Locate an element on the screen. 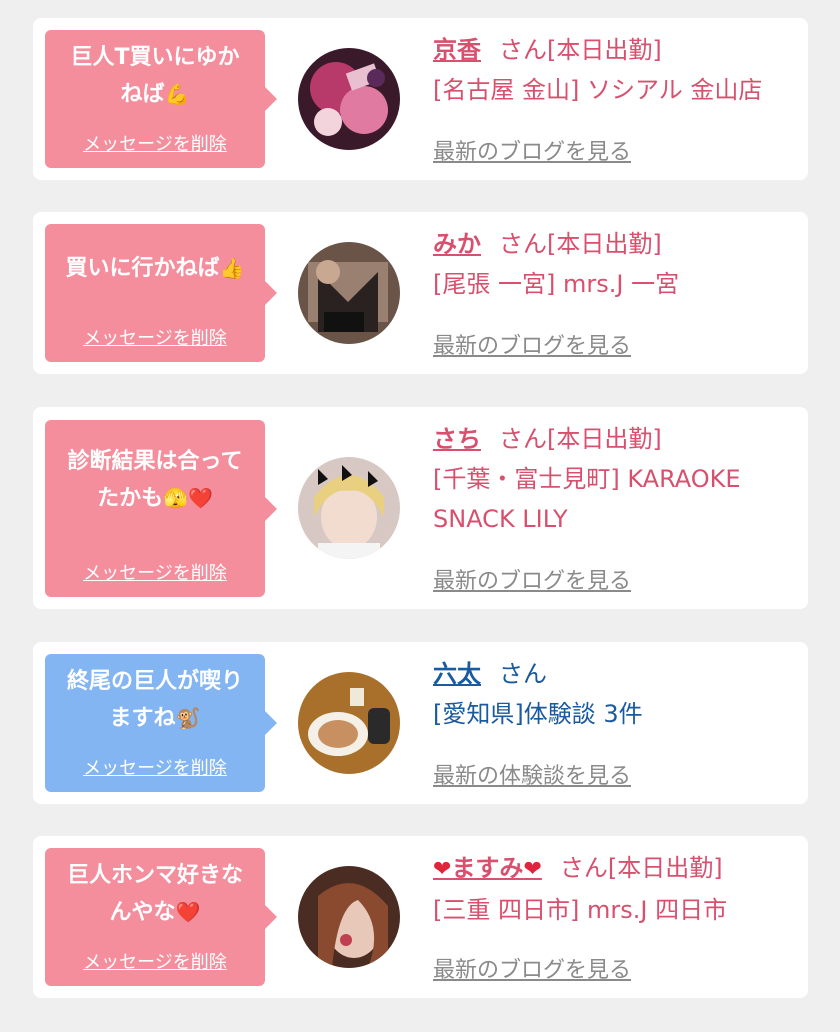 The width and height of the screenshot is (840, 1032). message-bubble: 終尾の巨人が喫り ますね🐒 メッセージを削除 is located at coordinates (161, 723).